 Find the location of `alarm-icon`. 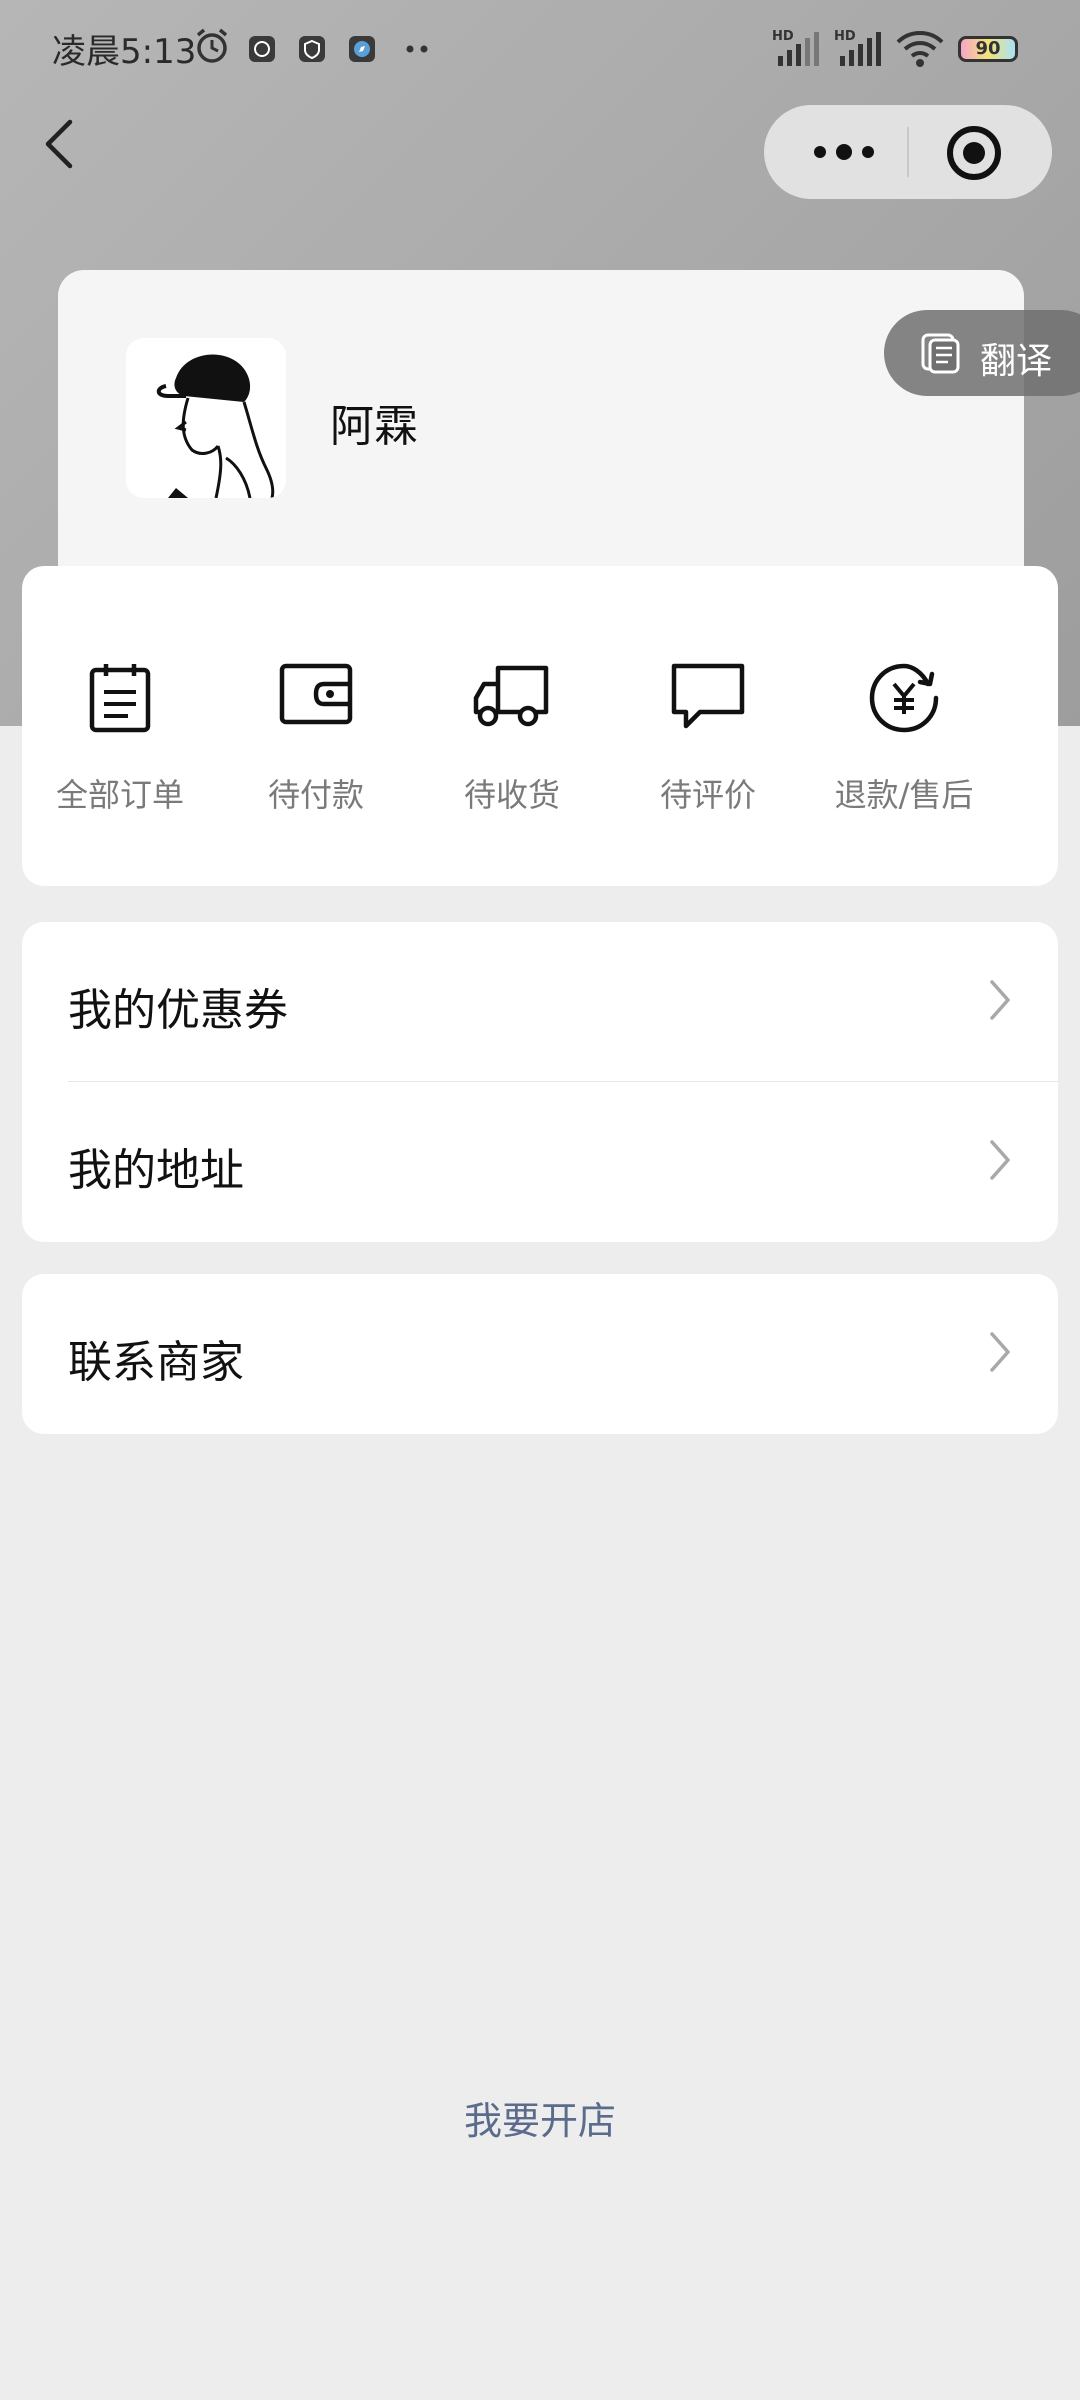

alarm-icon is located at coordinates (212, 45).